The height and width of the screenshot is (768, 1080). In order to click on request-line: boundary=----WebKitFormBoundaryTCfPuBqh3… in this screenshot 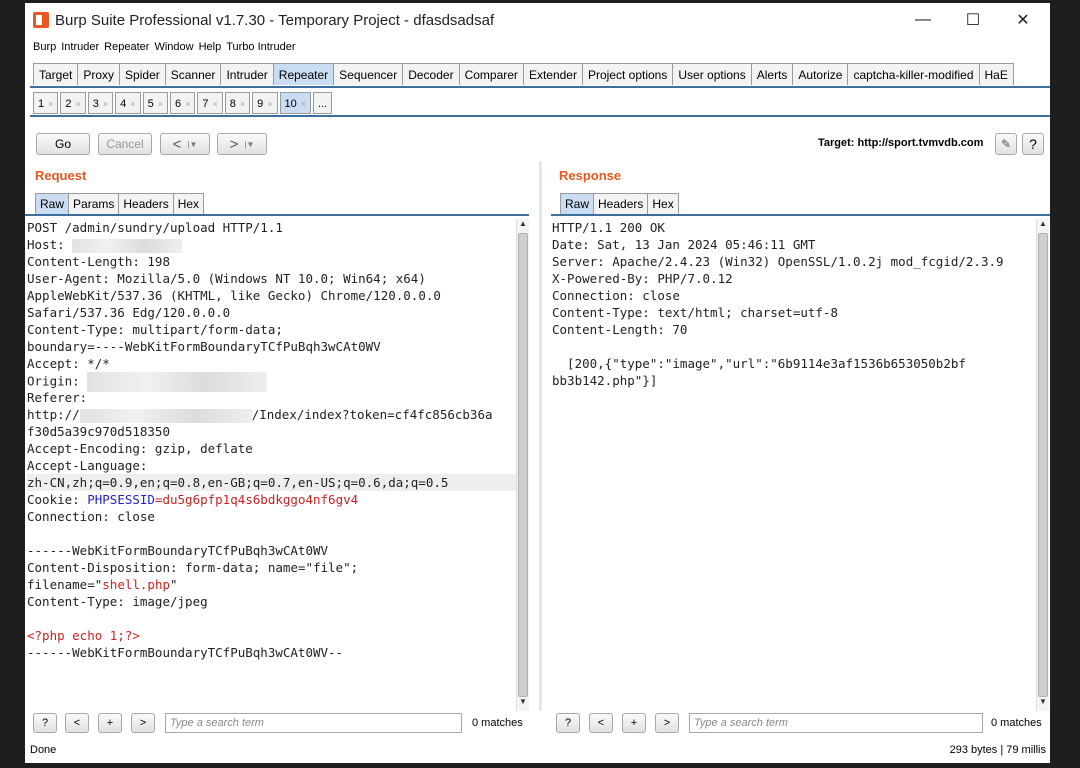, I will do `click(204, 346)`.